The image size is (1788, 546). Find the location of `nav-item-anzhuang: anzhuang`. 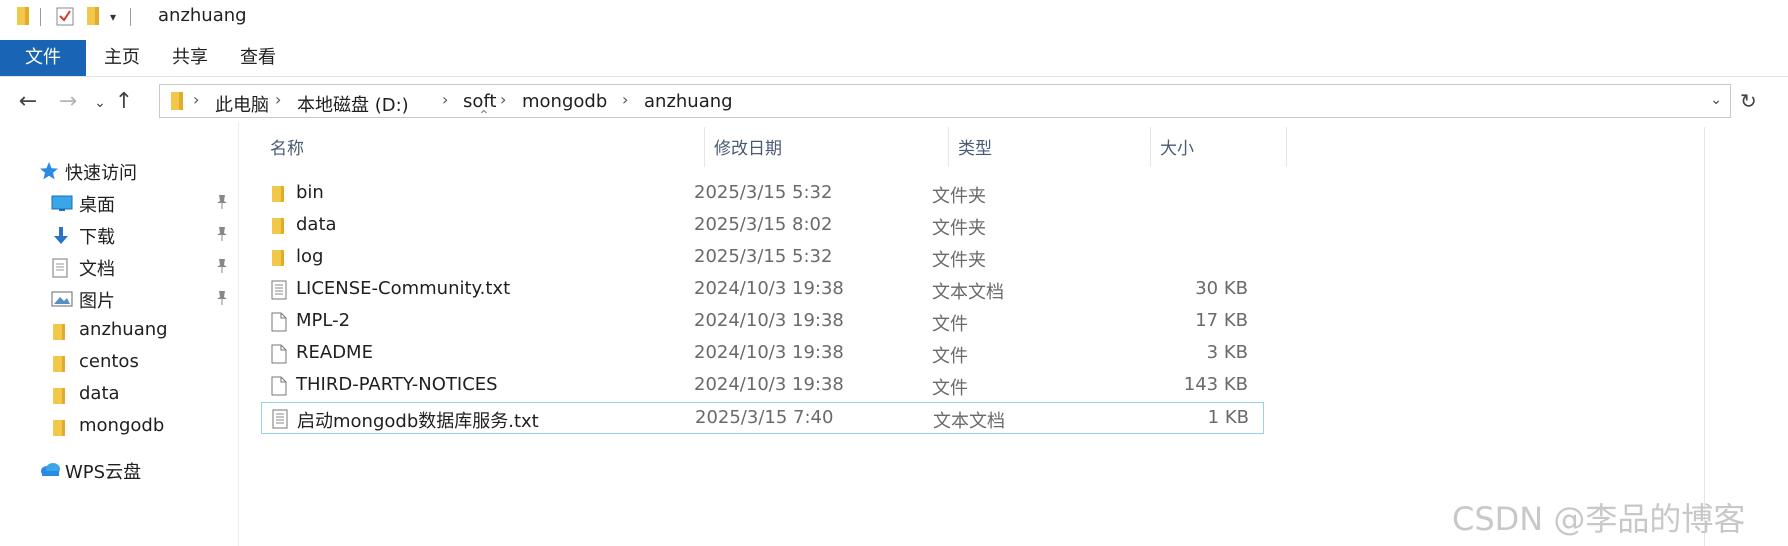

nav-item-anzhuang: anzhuang is located at coordinates (136, 331).